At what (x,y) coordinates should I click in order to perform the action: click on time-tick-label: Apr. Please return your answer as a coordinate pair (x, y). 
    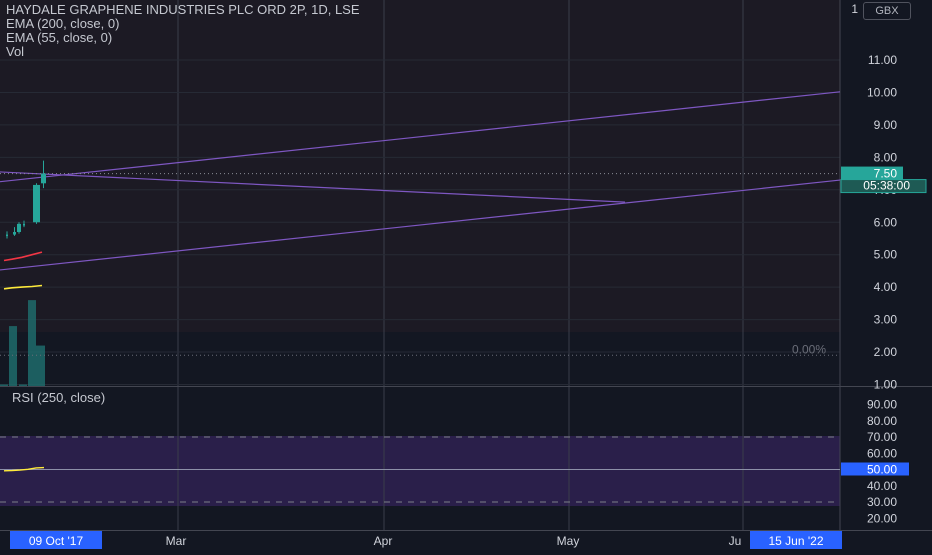
    Looking at the image, I should click on (383, 541).